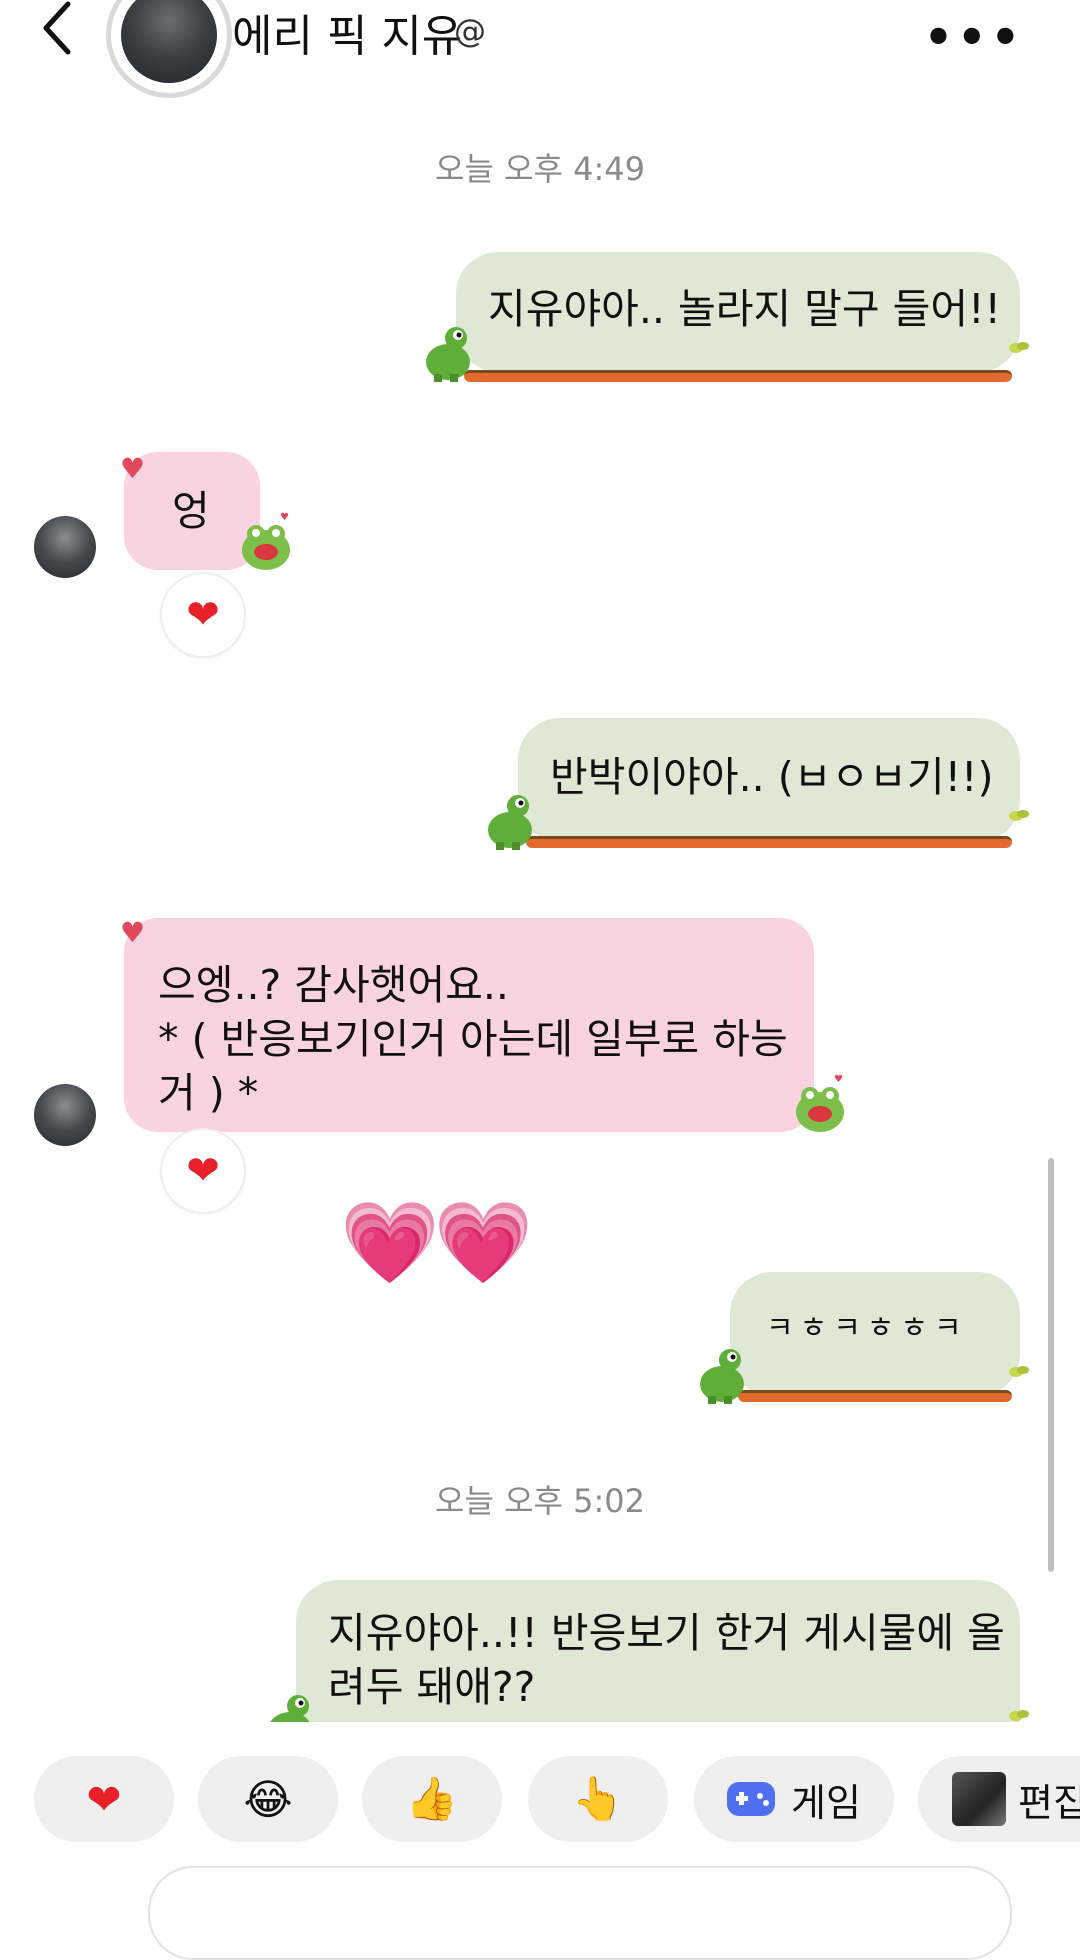 This screenshot has width=1080, height=1960. I want to click on game-label: 게임, so click(826, 1802).